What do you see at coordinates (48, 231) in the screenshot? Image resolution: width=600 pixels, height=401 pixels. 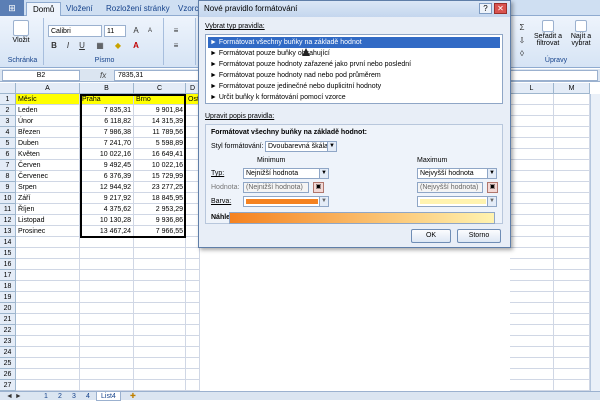 I see `table-cell: Prosinec` at bounding box center [48, 231].